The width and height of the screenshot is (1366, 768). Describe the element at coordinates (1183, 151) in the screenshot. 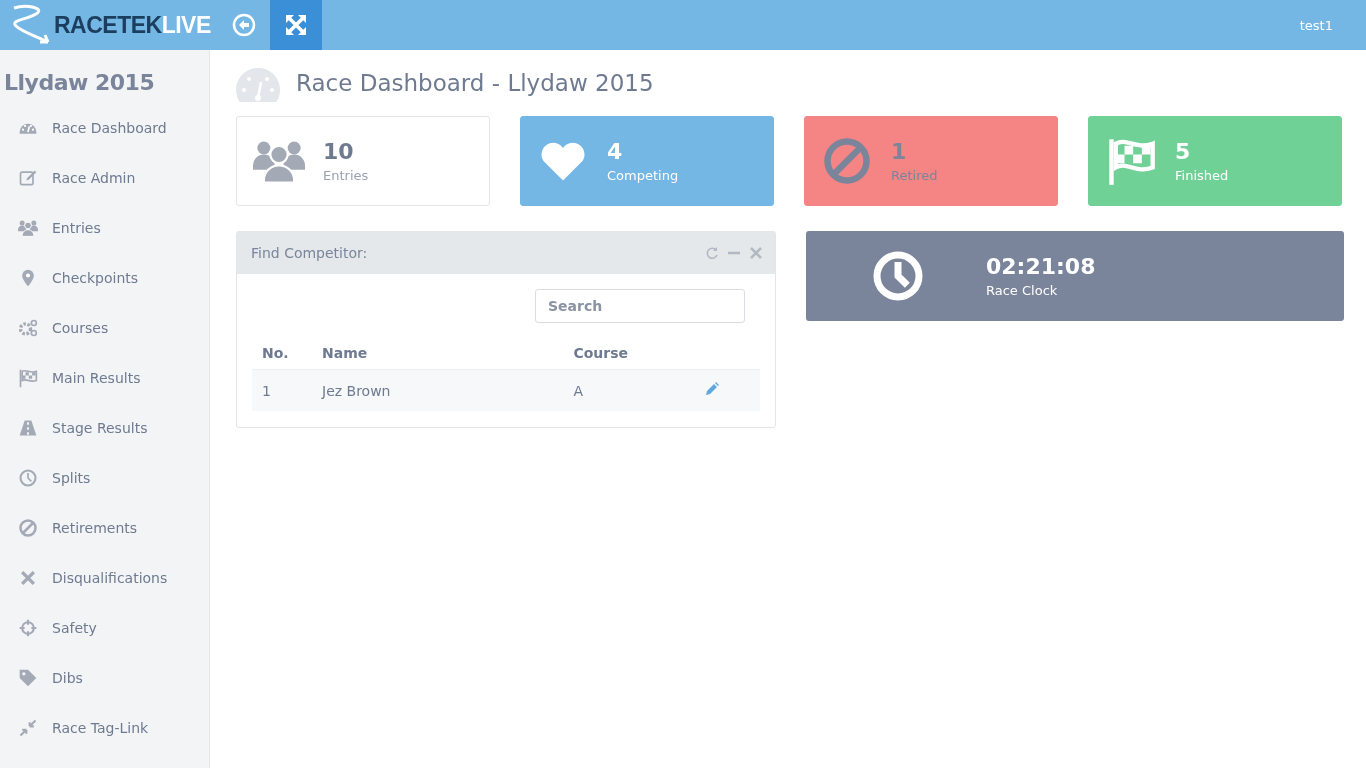

I see `stat-value: 5` at that location.